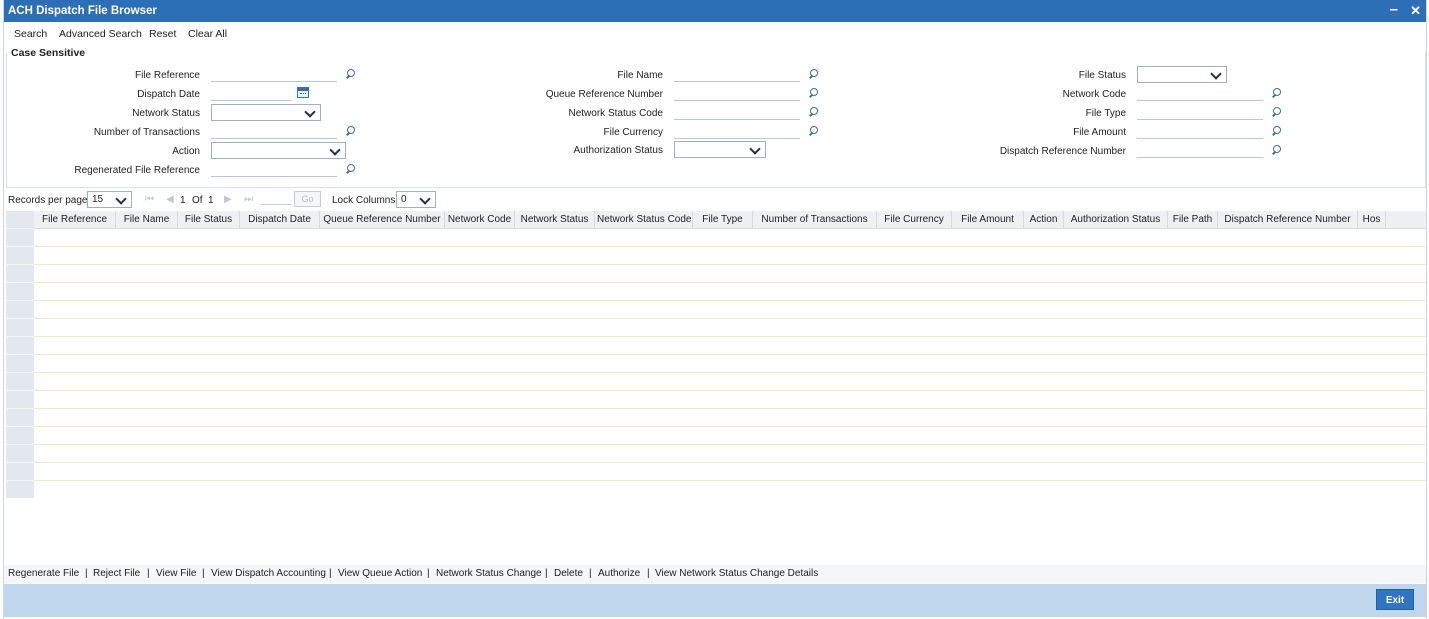  I want to click on file-name-input, so click(737, 74).